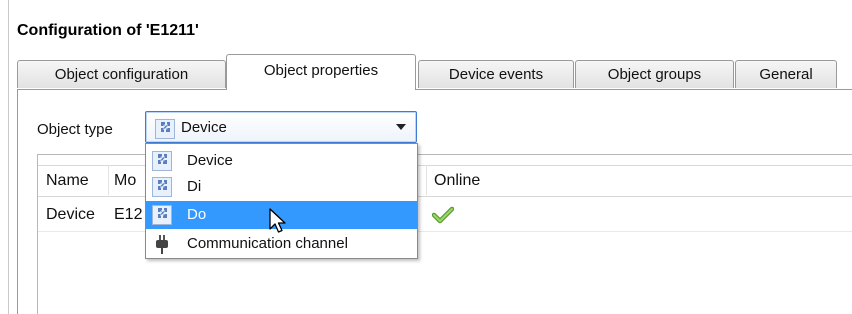 The image size is (852, 314). I want to click on dropdown-option-device: Device, so click(281, 161).